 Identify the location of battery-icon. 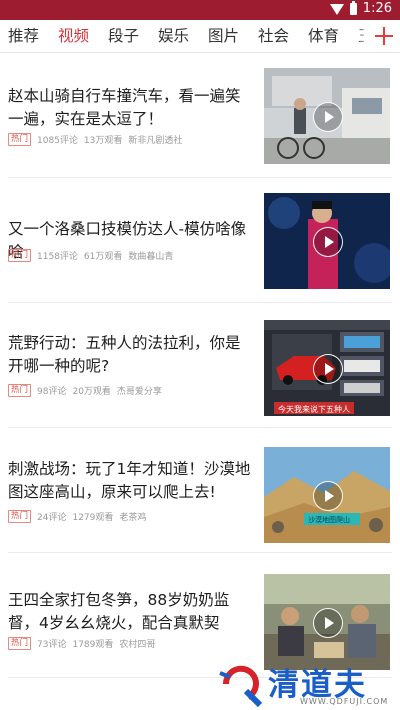
(353, 7).